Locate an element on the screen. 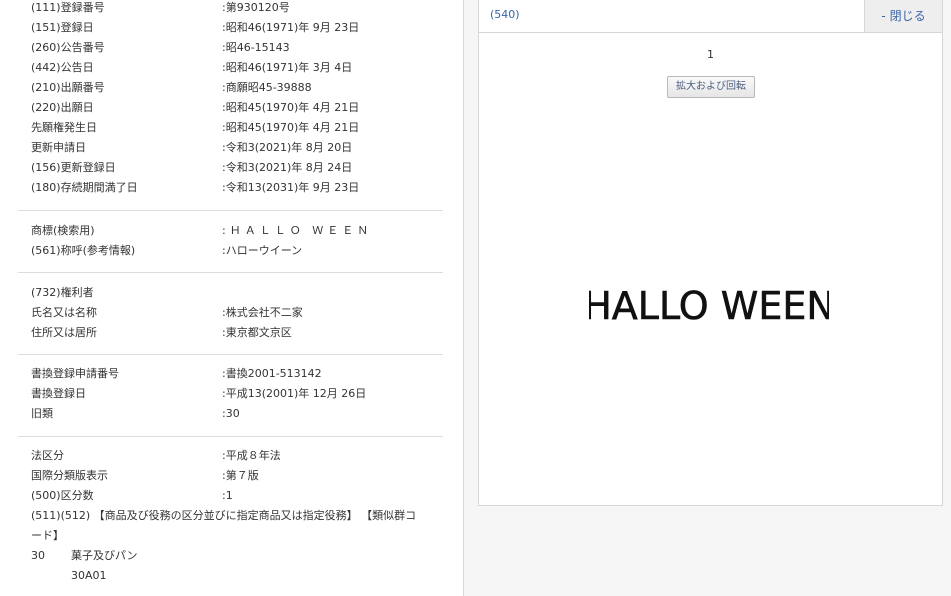  field-label: (561)称呼(参考情報) is located at coordinates (83, 250).